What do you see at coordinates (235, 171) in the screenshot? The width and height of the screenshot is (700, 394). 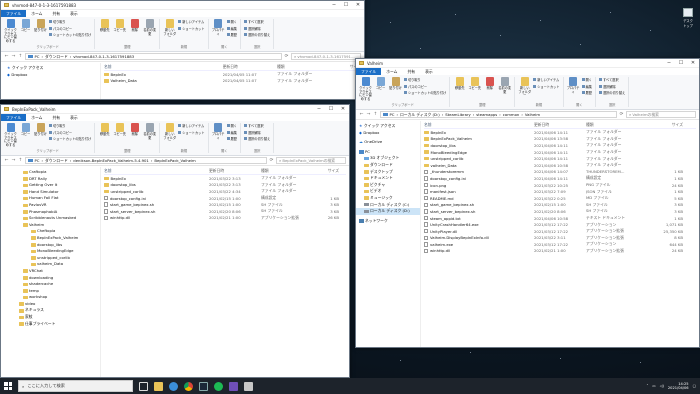 I see `column-header: 更新日時` at bounding box center [235, 171].